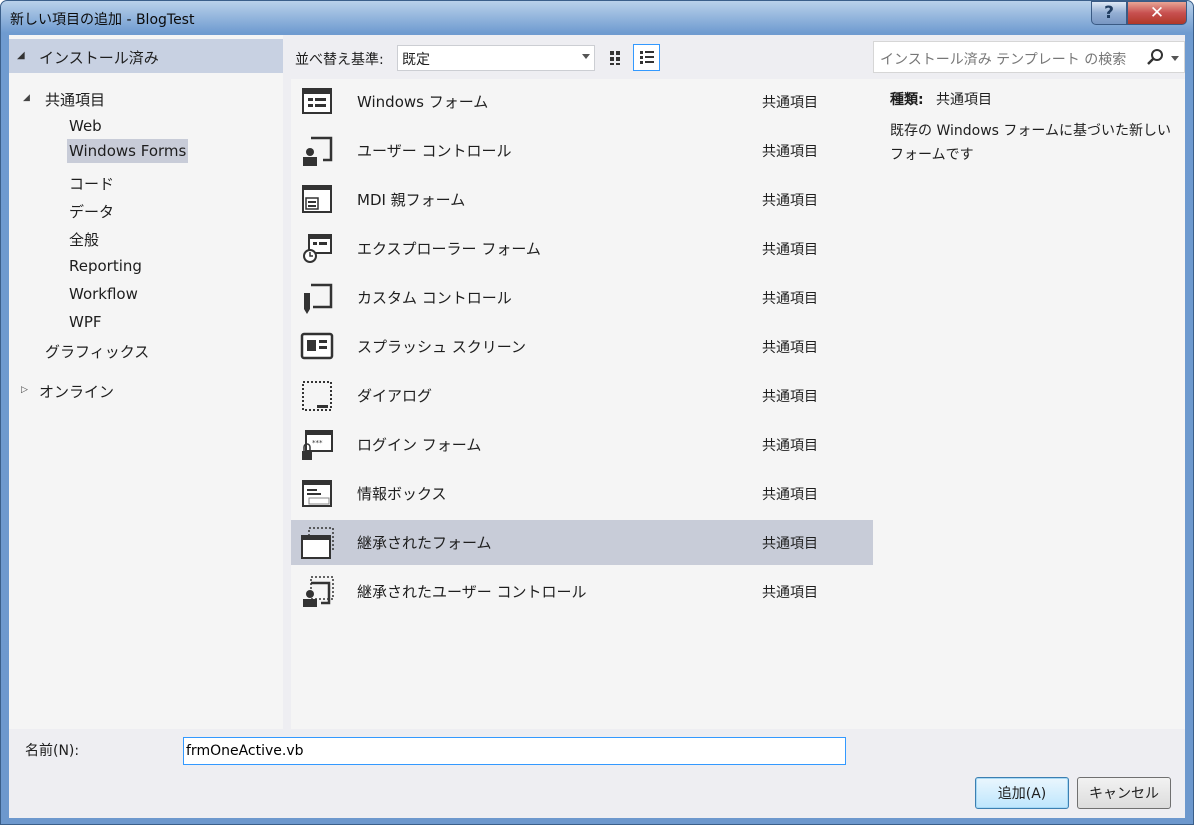 The width and height of the screenshot is (1194, 825). What do you see at coordinates (582, 248) in the screenshot?
I see `template-row: エクスプローラー フォーム 共通項目` at bounding box center [582, 248].